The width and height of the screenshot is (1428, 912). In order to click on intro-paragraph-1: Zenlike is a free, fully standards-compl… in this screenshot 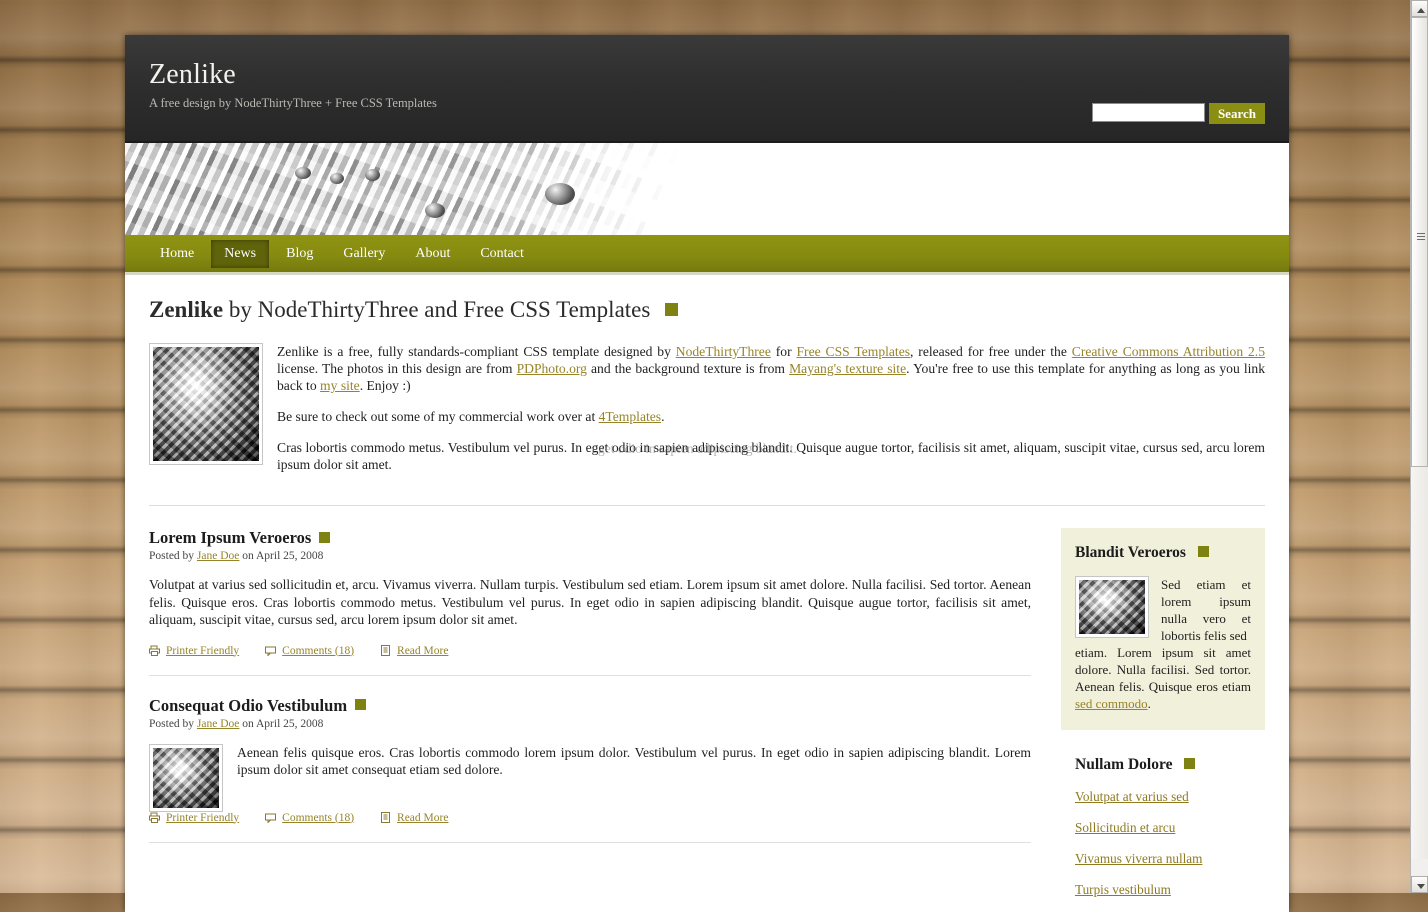, I will do `click(771, 368)`.